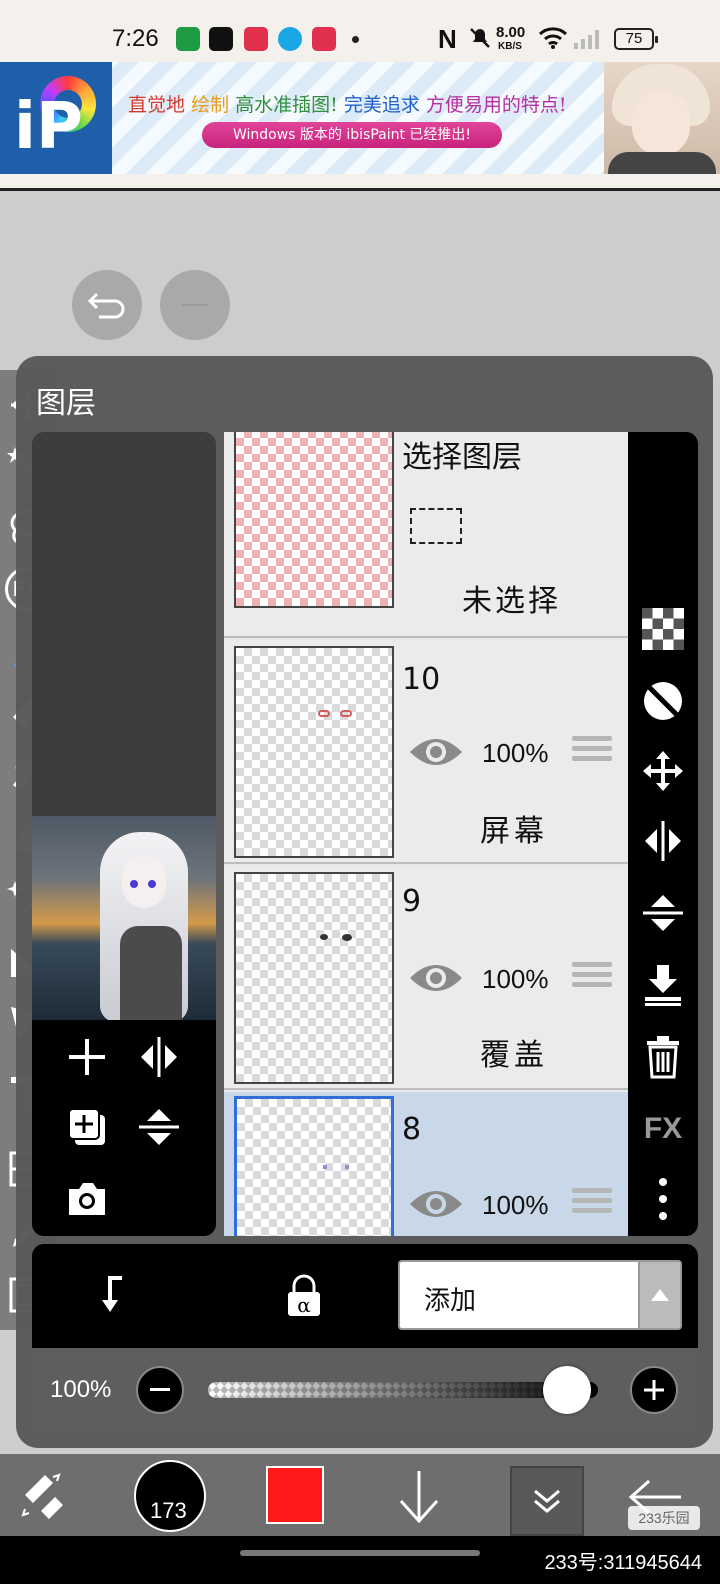 The height and width of the screenshot is (1584, 720). I want to click on more-options-button, so click(663, 1199).